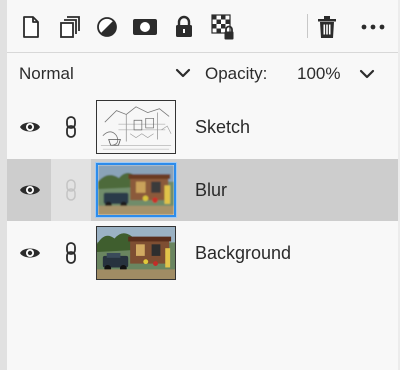 The height and width of the screenshot is (370, 400). I want to click on more-icon, so click(373, 27).